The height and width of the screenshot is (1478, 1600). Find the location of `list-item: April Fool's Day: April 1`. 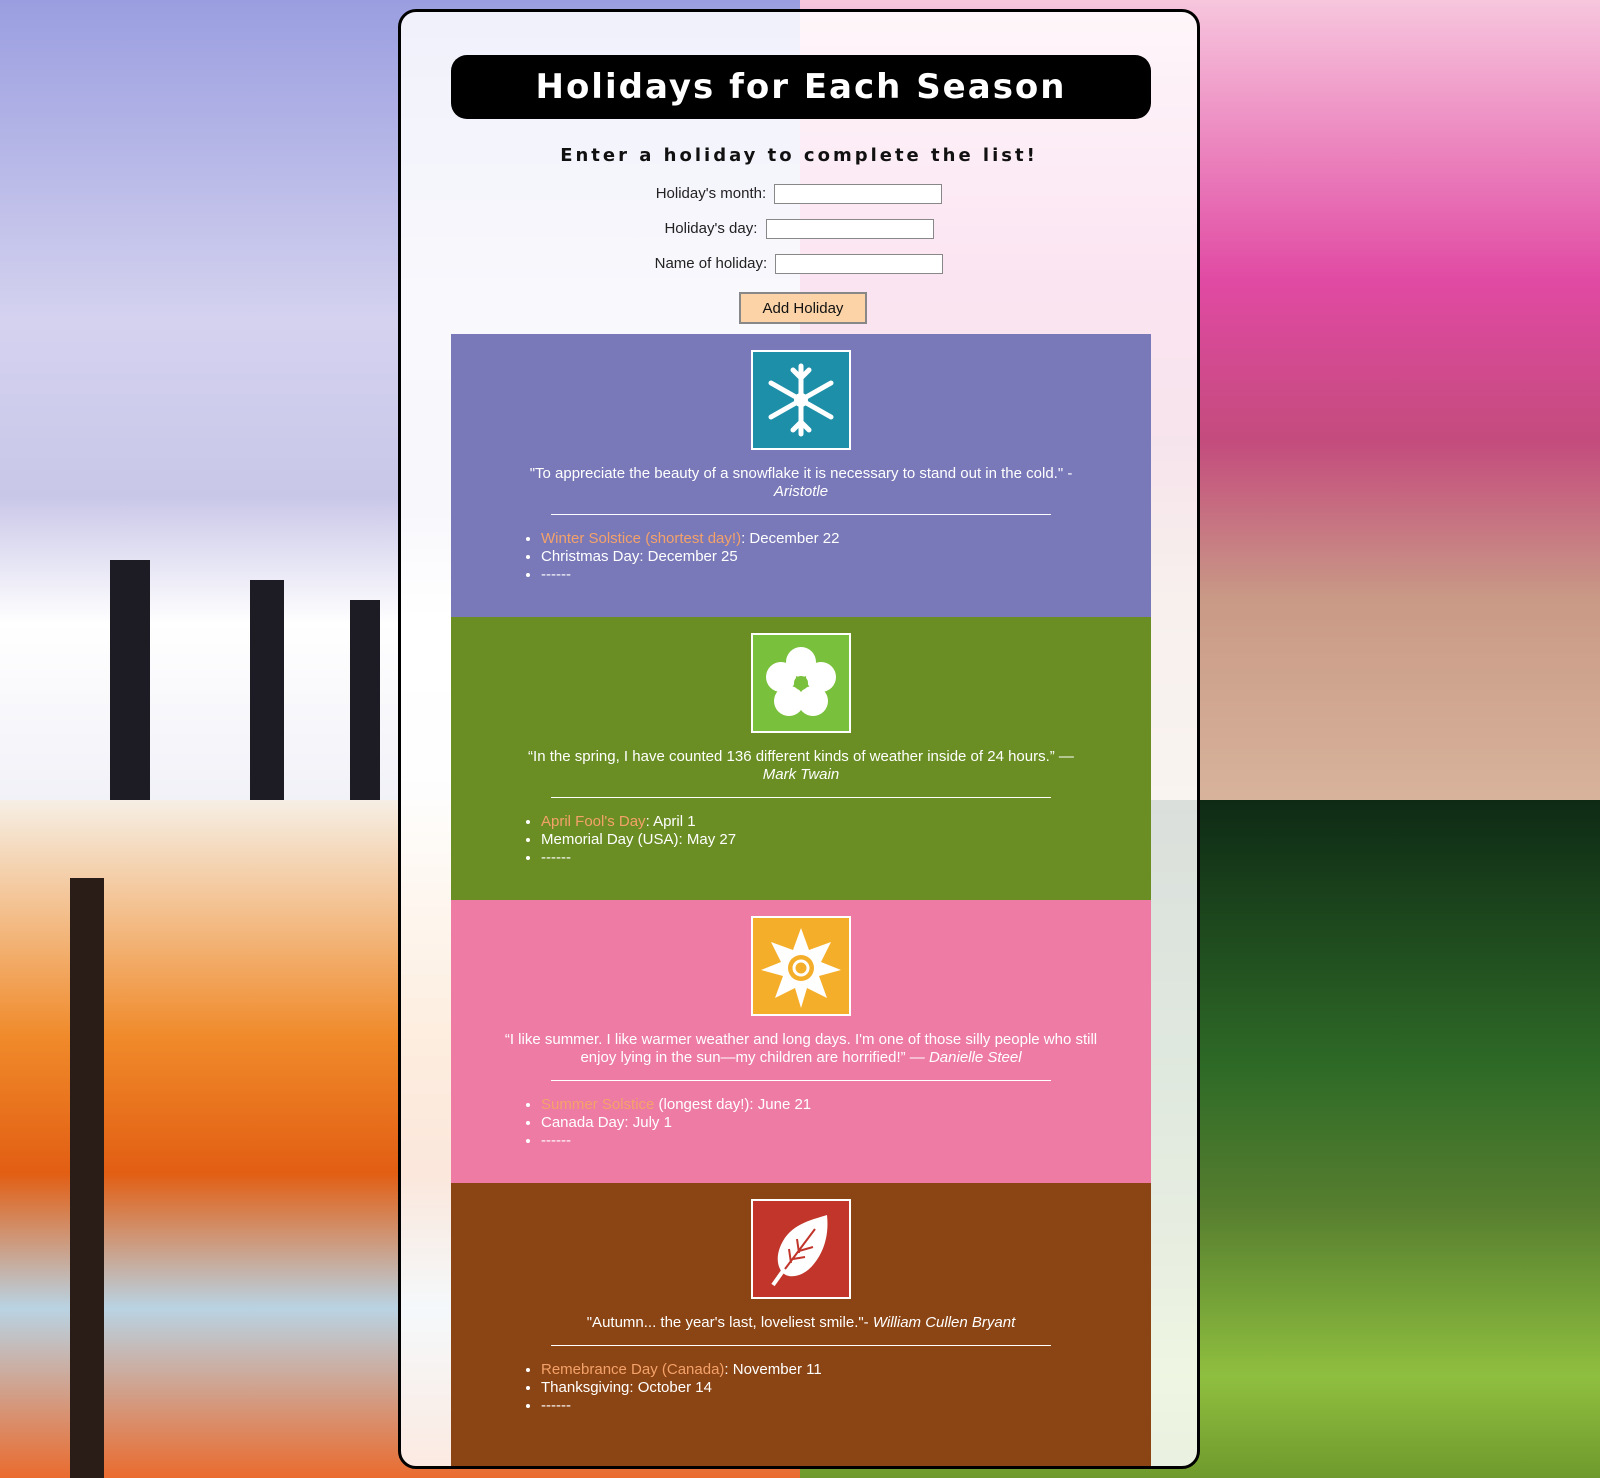

list-item: April Fool's Day: April 1 is located at coordinates (638, 822).